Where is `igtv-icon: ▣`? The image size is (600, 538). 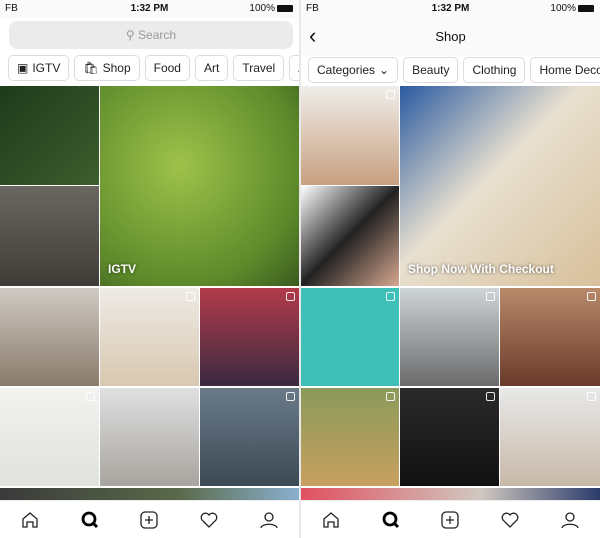 igtv-icon: ▣ is located at coordinates (23, 68).